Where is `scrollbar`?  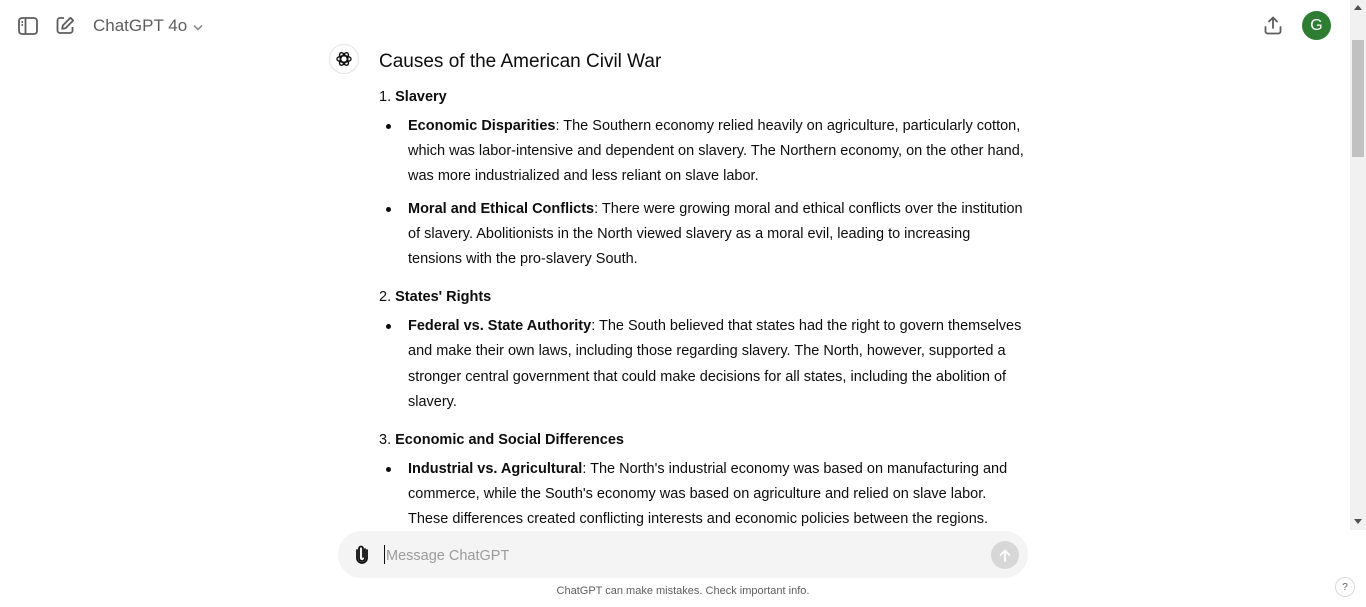
scrollbar is located at coordinates (1358, 265).